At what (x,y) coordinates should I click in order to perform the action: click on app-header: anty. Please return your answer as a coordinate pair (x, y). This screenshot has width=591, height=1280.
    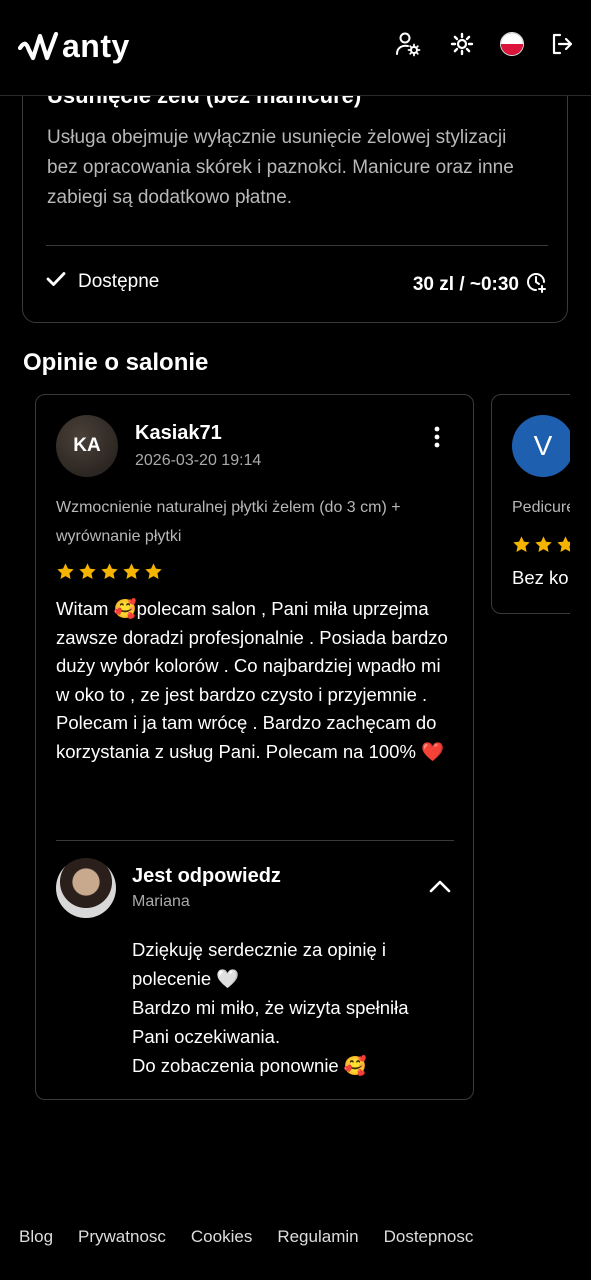
    Looking at the image, I should click on (295, 48).